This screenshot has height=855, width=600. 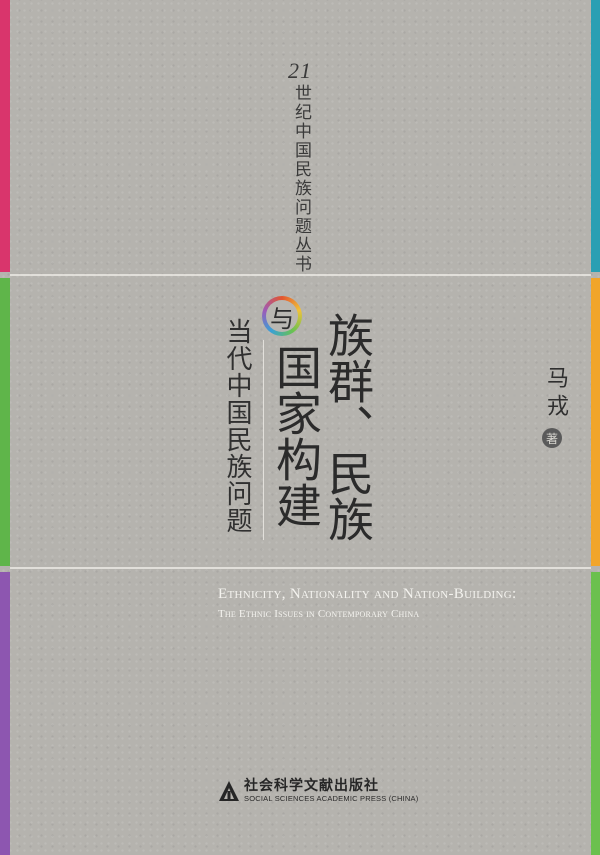 What do you see at coordinates (319, 614) in the screenshot?
I see `english-subtitle: The Ethnic Issues in Contemporary China` at bounding box center [319, 614].